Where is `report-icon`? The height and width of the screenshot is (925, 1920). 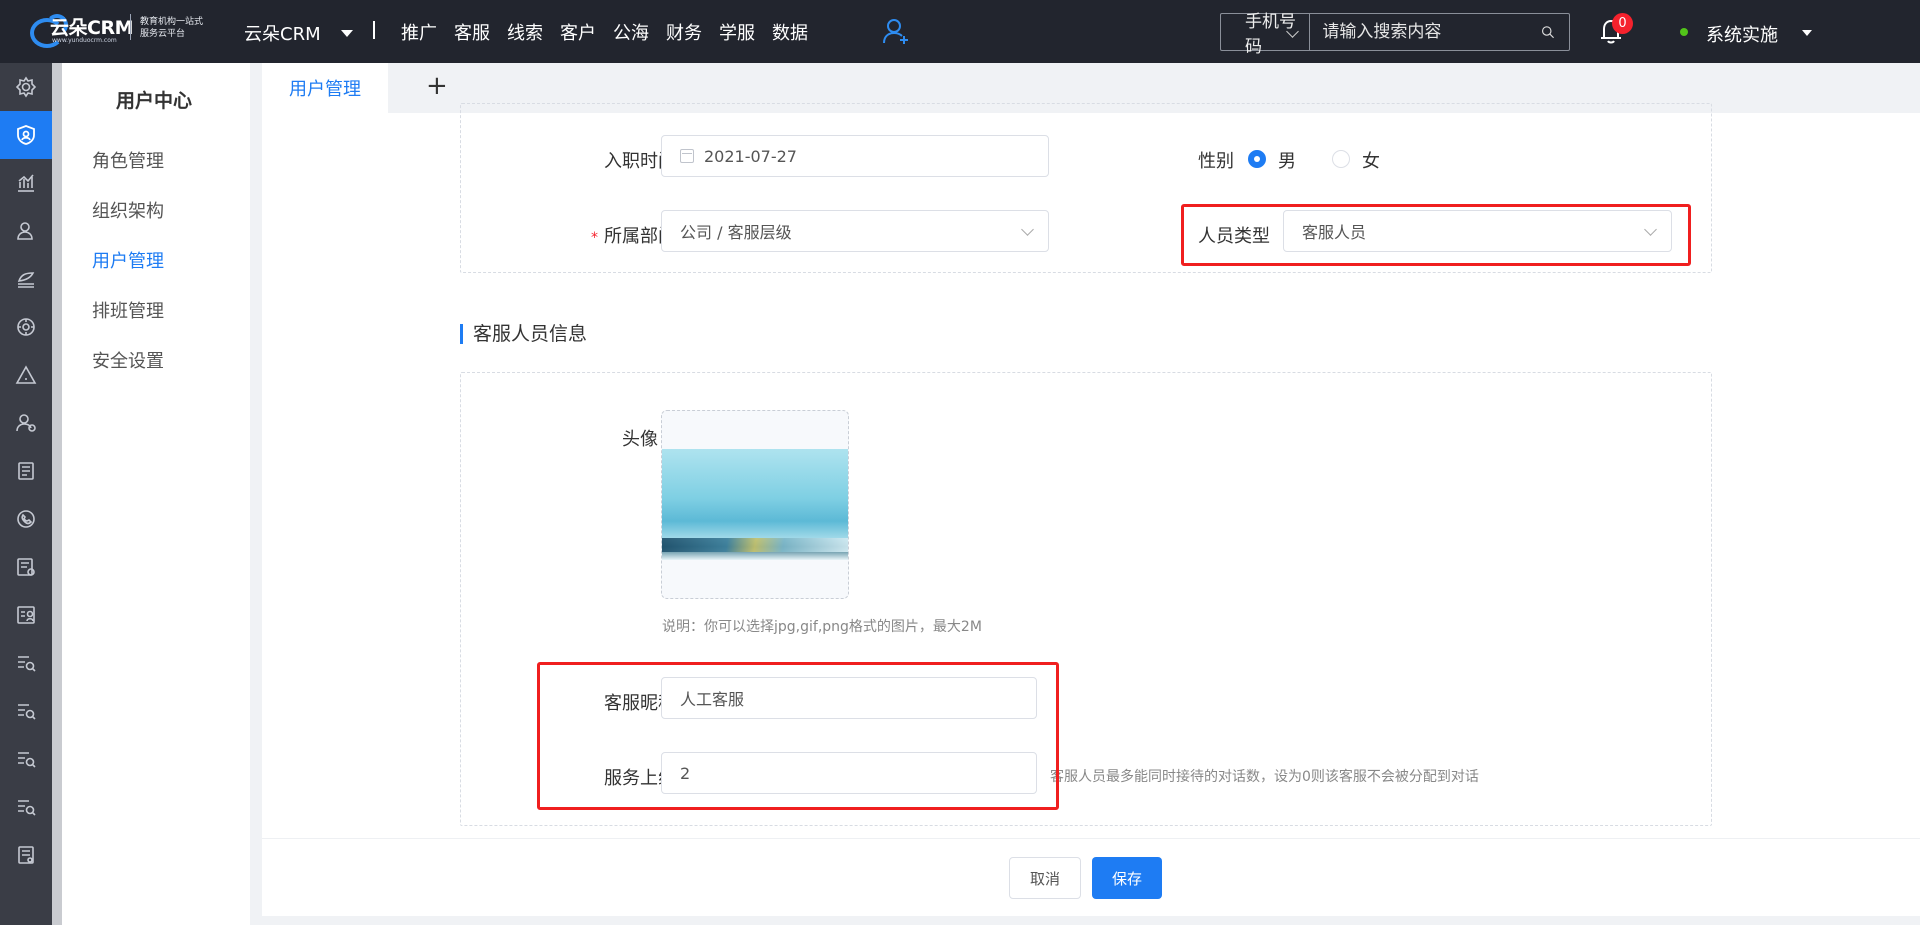 report-icon is located at coordinates (26, 855).